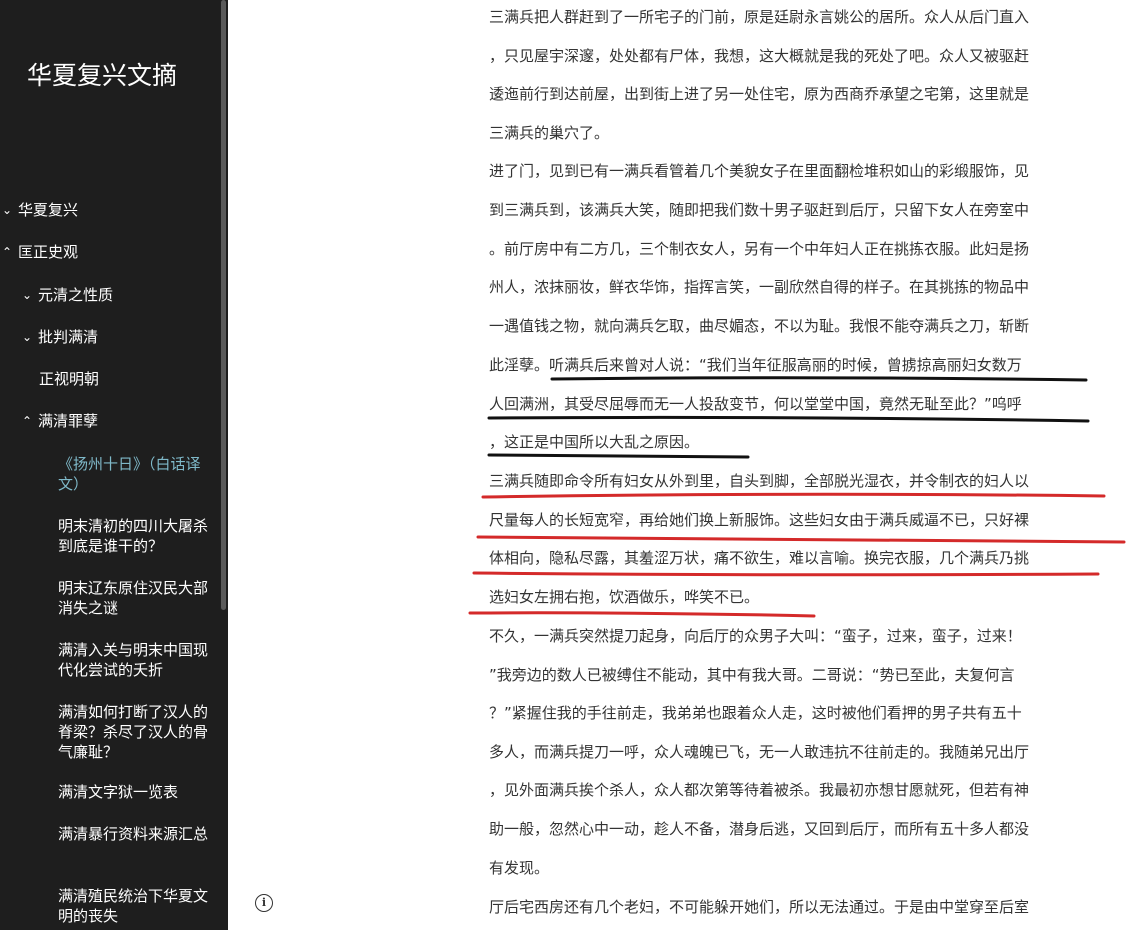 The height and width of the screenshot is (930, 1146). What do you see at coordinates (48, 210) in the screenshot?
I see `nav-label: 华夏复兴` at bounding box center [48, 210].